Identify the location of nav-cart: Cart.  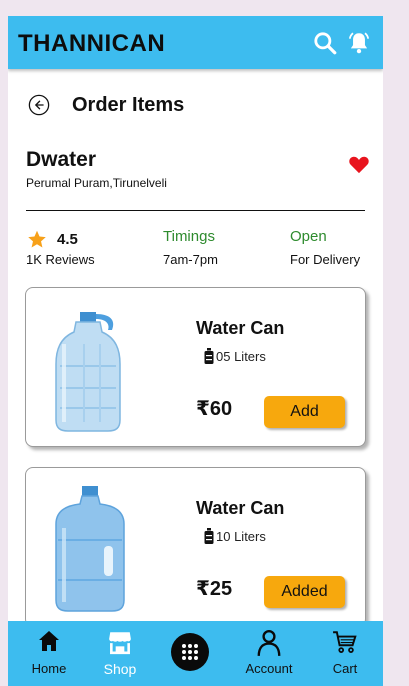
(345, 653).